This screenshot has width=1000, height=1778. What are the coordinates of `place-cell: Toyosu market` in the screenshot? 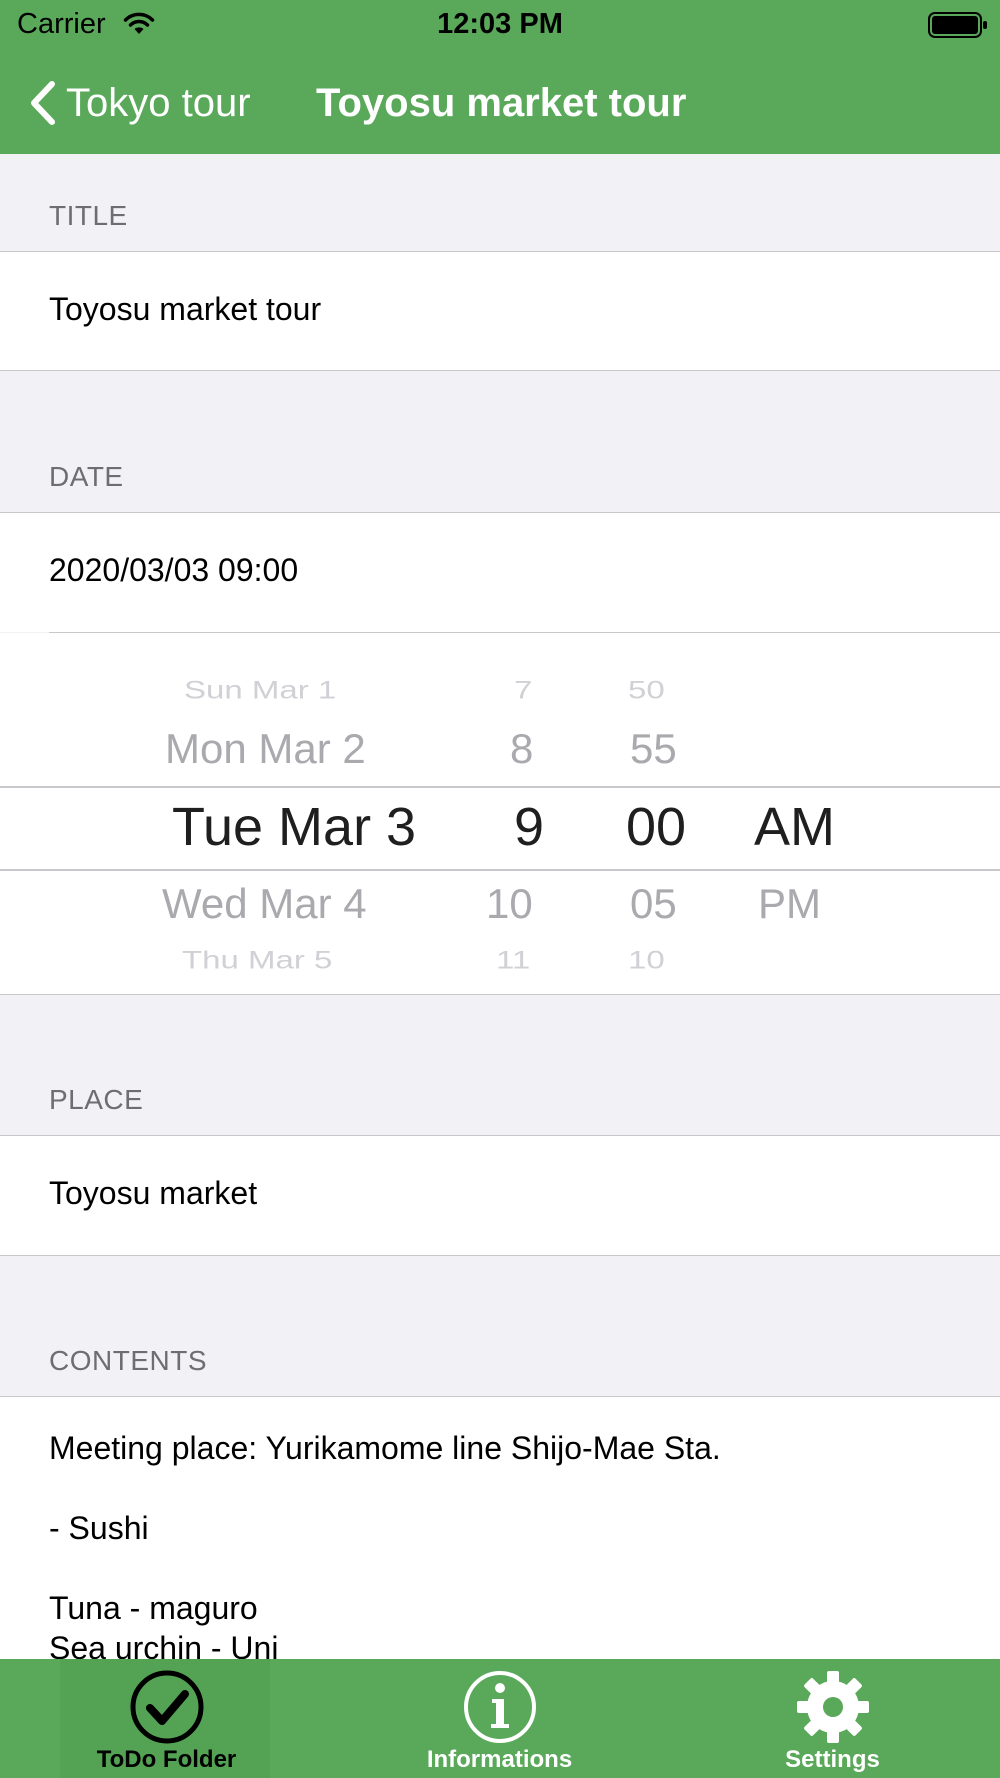 It's located at (500, 1195).